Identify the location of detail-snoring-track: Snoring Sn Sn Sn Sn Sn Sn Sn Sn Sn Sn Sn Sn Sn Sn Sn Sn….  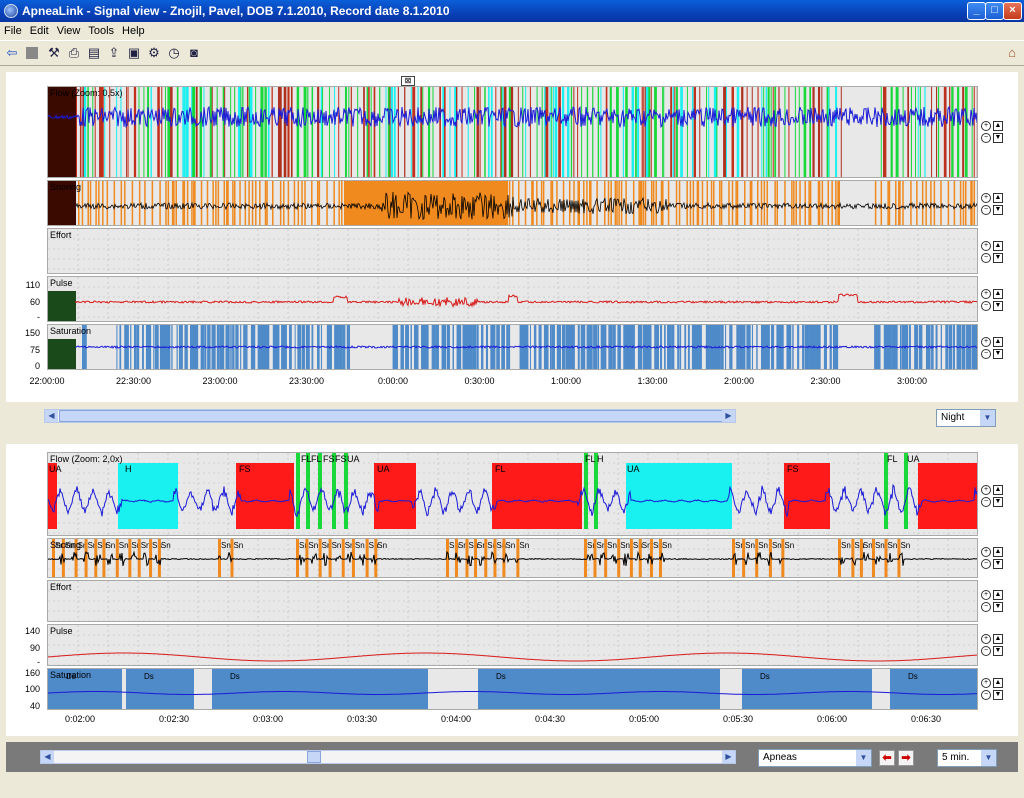
(512, 558).